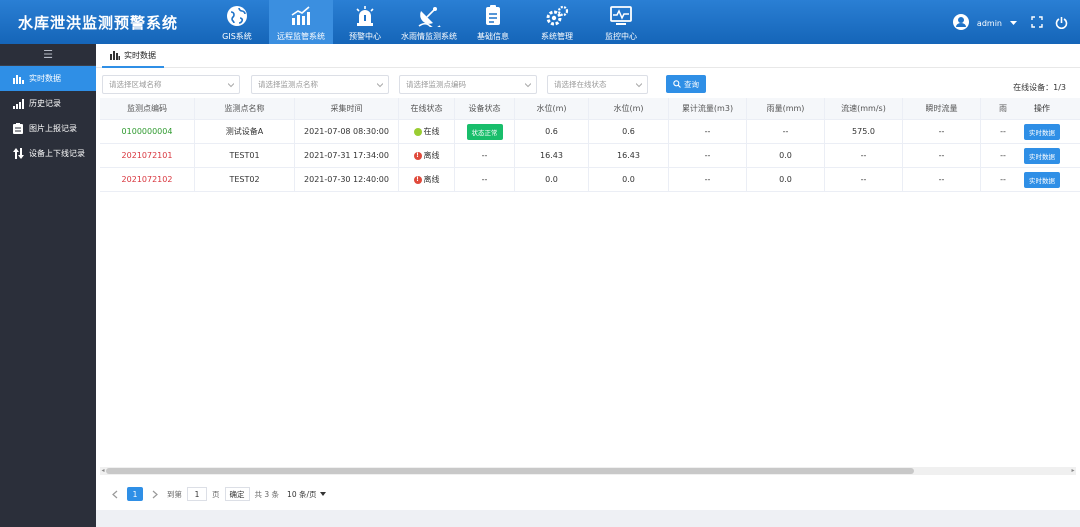 This screenshot has height=527, width=1080. What do you see at coordinates (135, 84) in the screenshot?
I see `area-select-placeholder: 请选择区域名称` at bounding box center [135, 84].